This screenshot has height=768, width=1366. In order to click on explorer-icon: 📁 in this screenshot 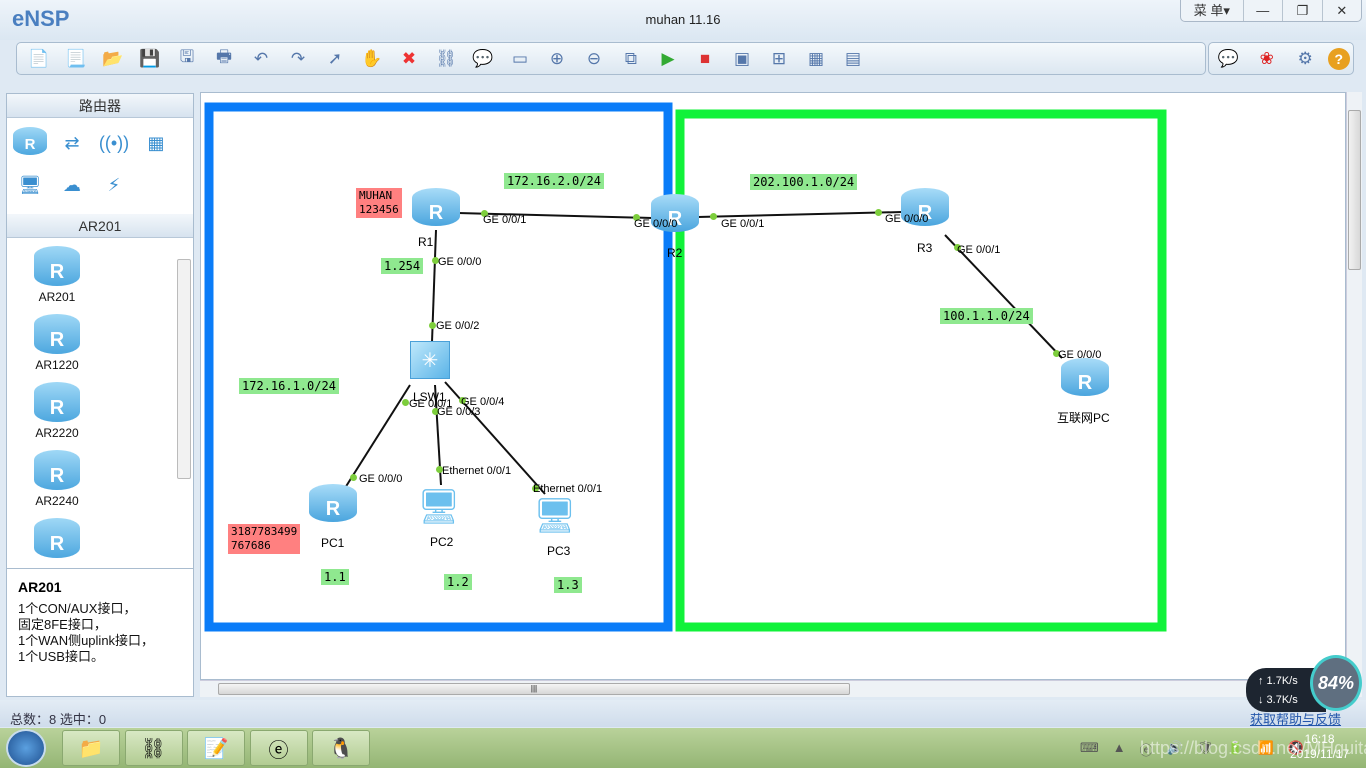, I will do `click(91, 748)`.